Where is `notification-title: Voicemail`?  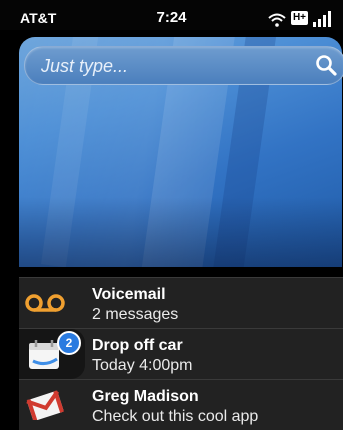 notification-title: Voicemail is located at coordinates (129, 294).